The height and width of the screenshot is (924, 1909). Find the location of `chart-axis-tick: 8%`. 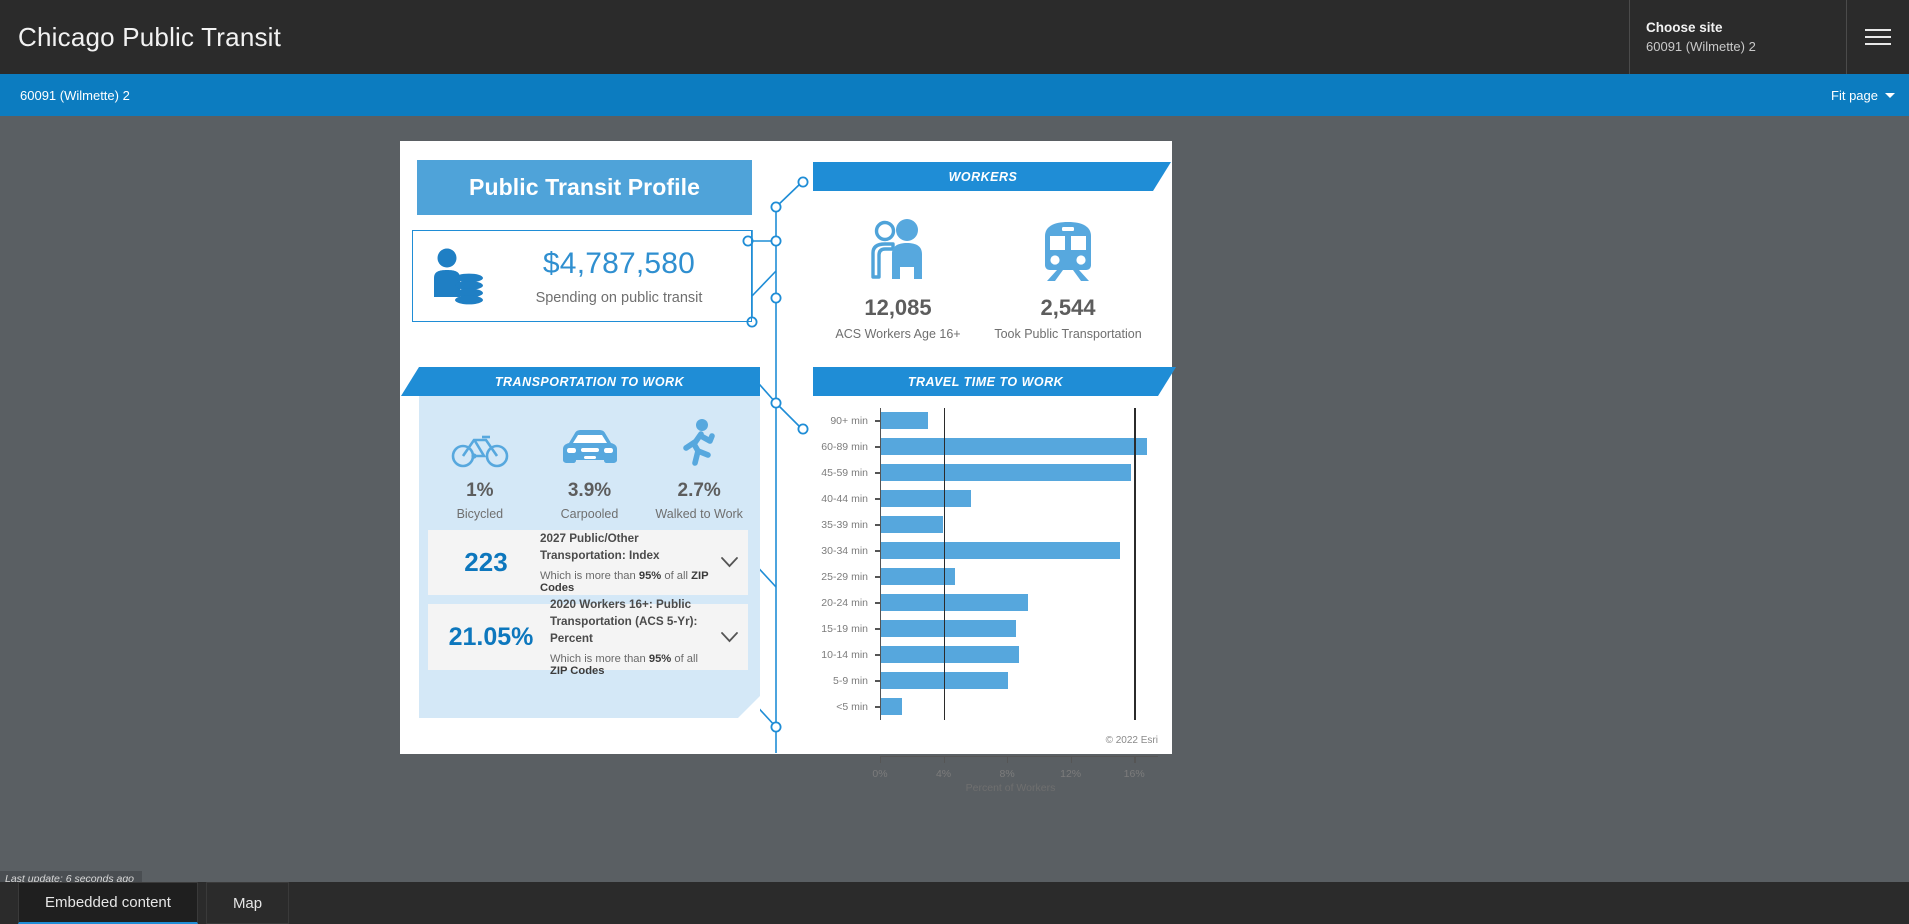

chart-axis-tick: 8% is located at coordinates (1010, 768).